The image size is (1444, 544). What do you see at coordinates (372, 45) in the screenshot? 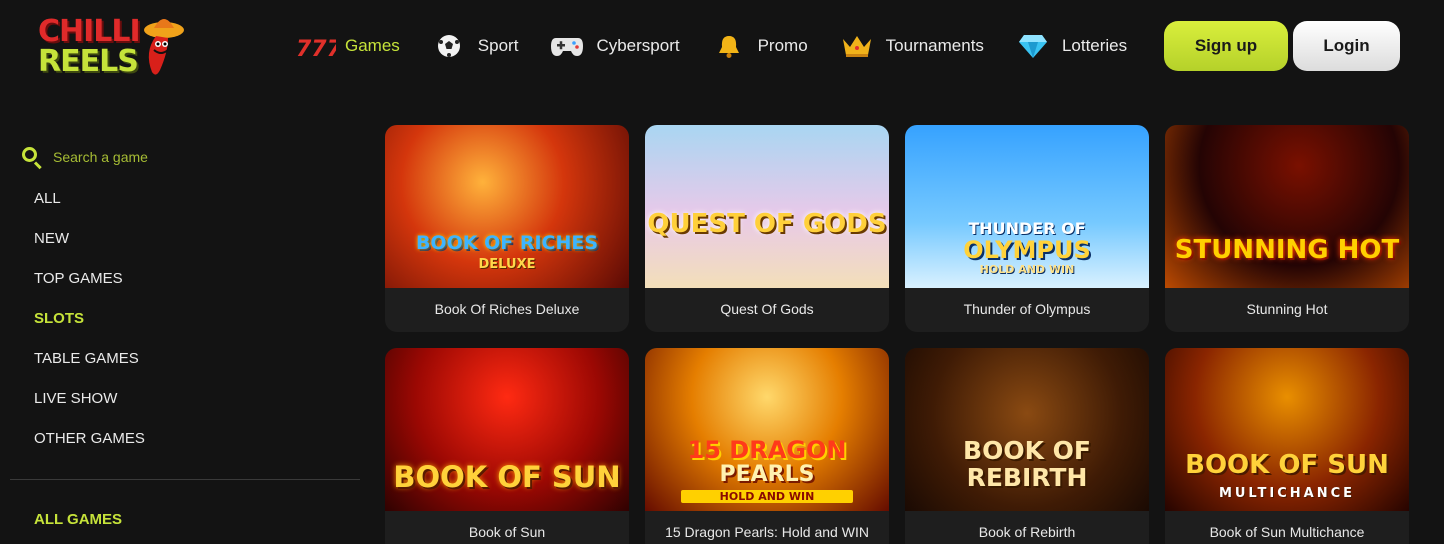
I see `nav-games-label: Games` at bounding box center [372, 45].